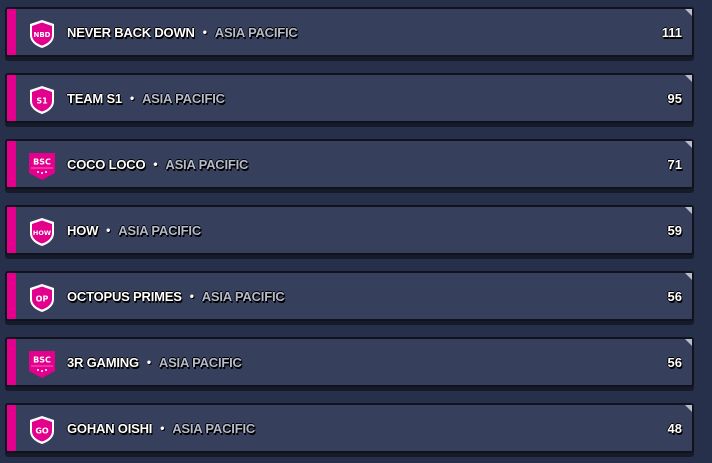  I want to click on team-row: OP OCTOPUS PRIMES • ASIA PACIFIC 56, so click(349, 296).